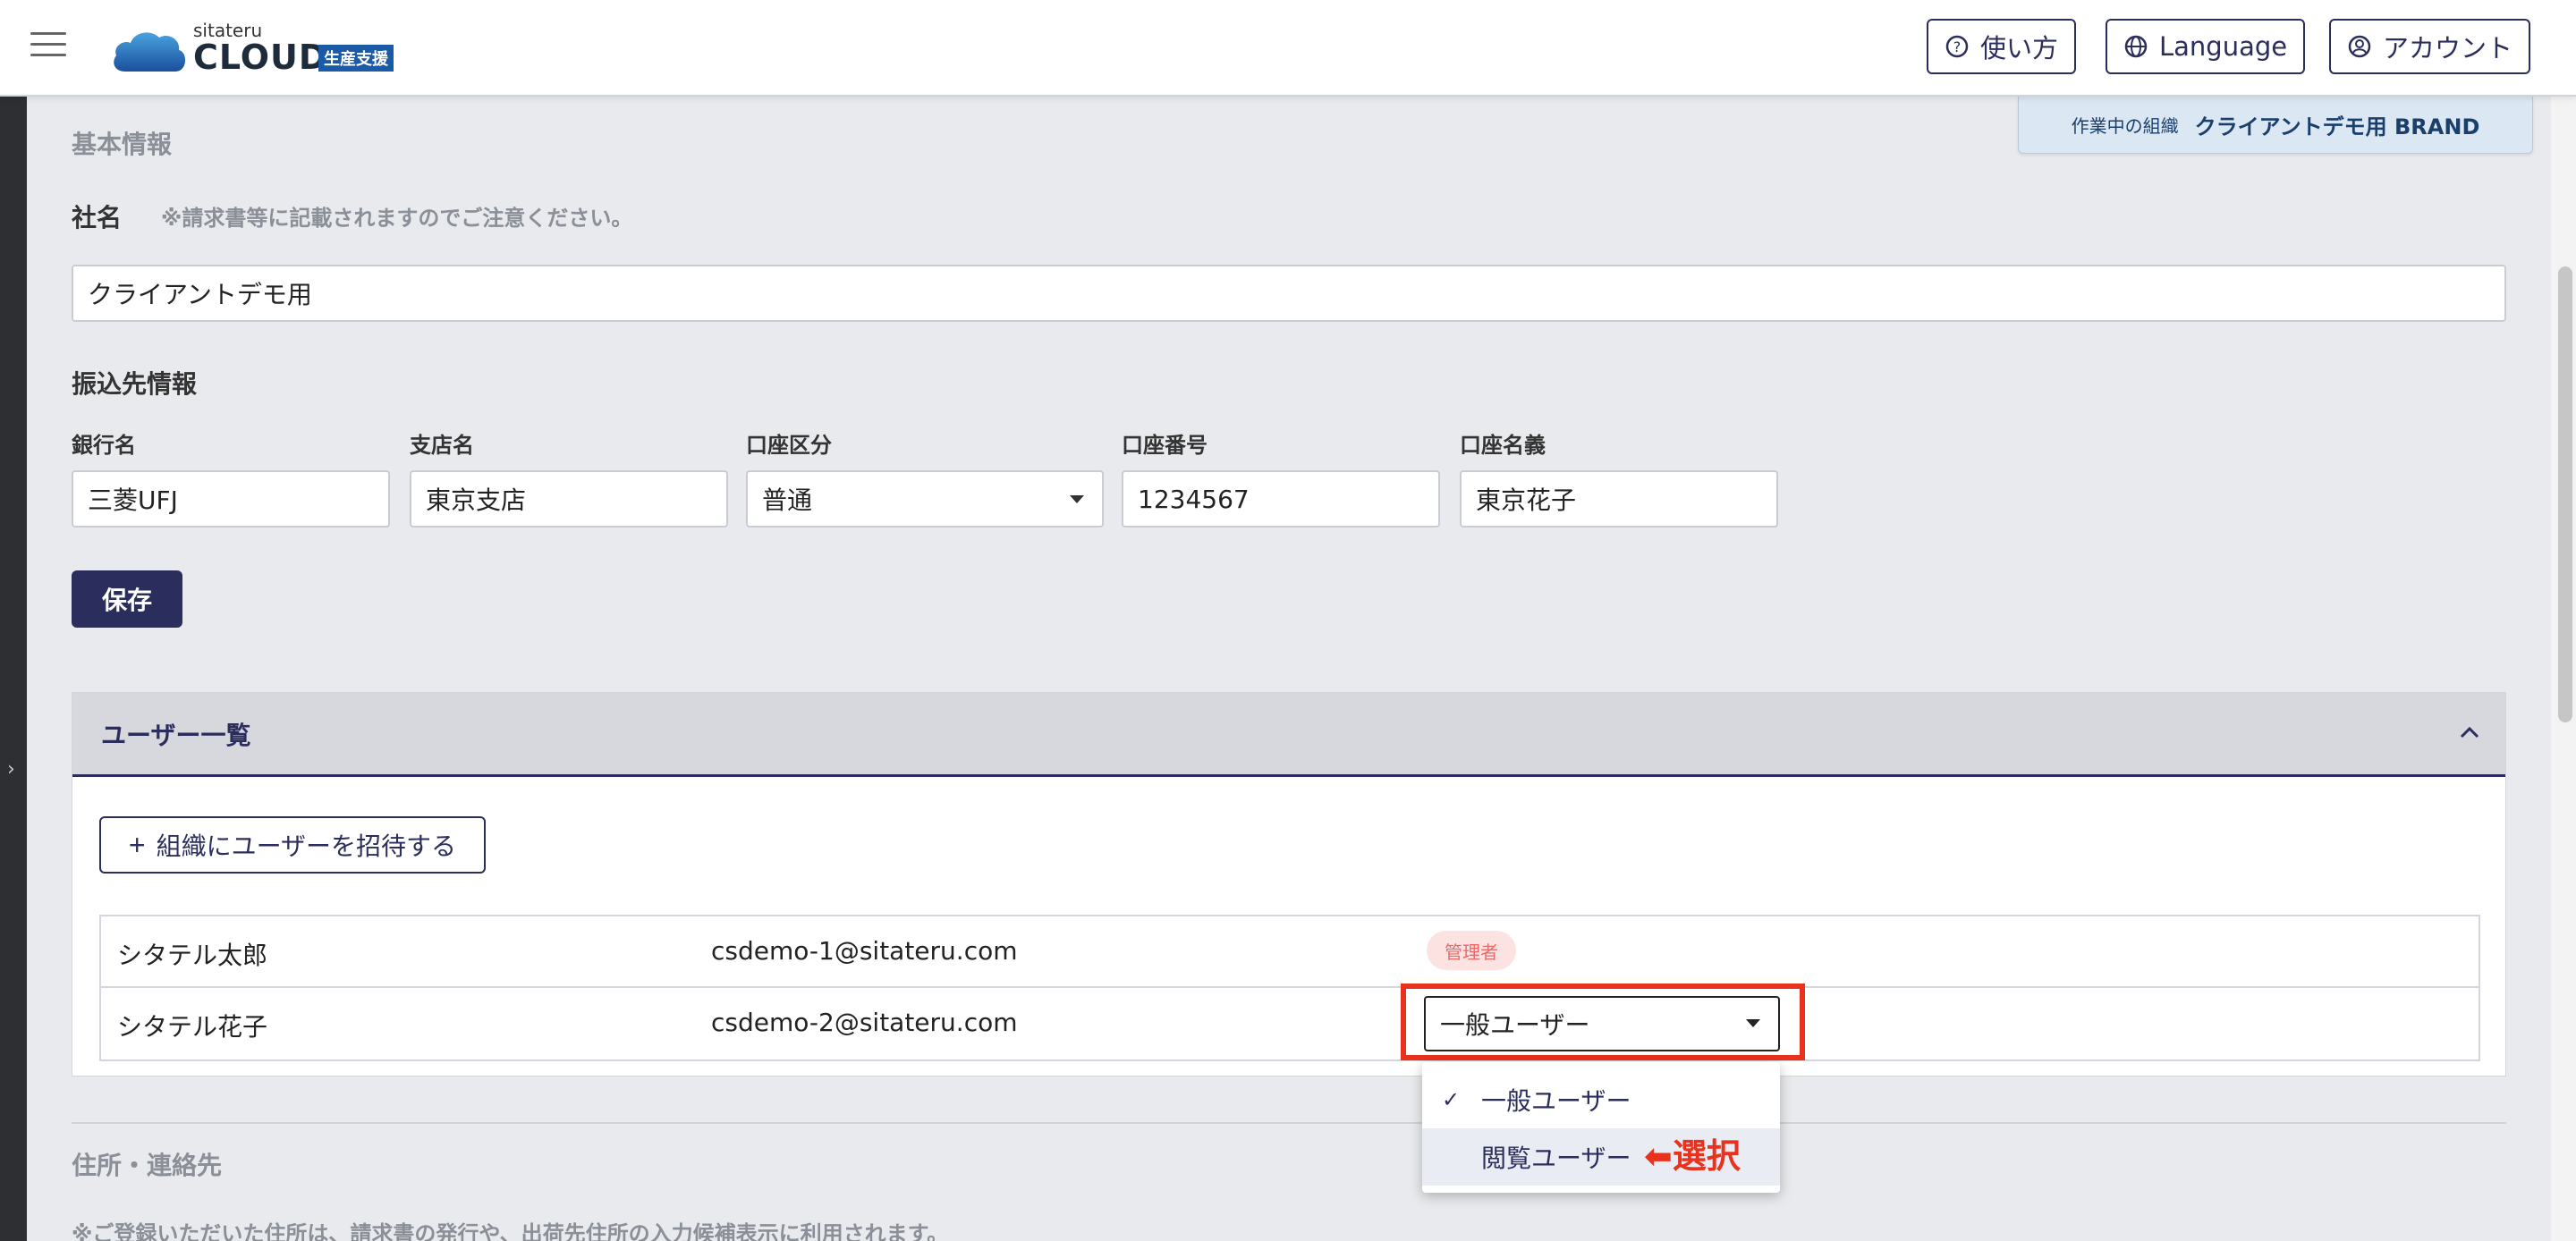 This screenshot has height=1241, width=2576. Describe the element at coordinates (260, 57) in the screenshot. I see `logo-main-text: CLOUD` at that location.